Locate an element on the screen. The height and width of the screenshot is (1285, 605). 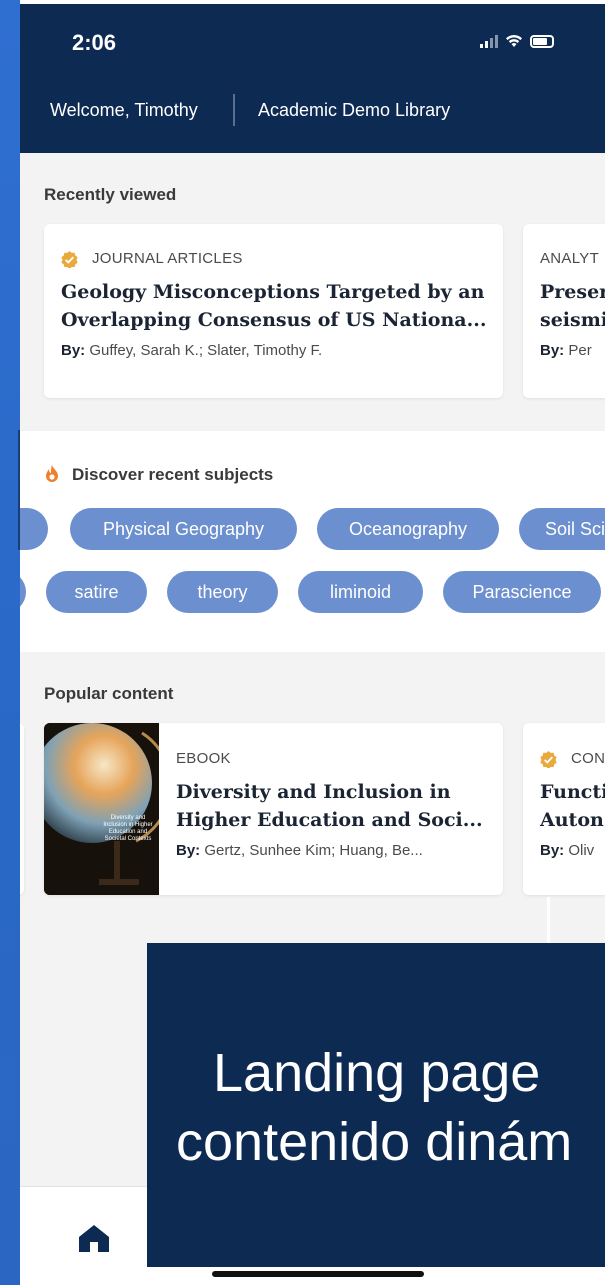
popular-card-2: CON Functi Auton By: Oliv is located at coordinates (564, 809).